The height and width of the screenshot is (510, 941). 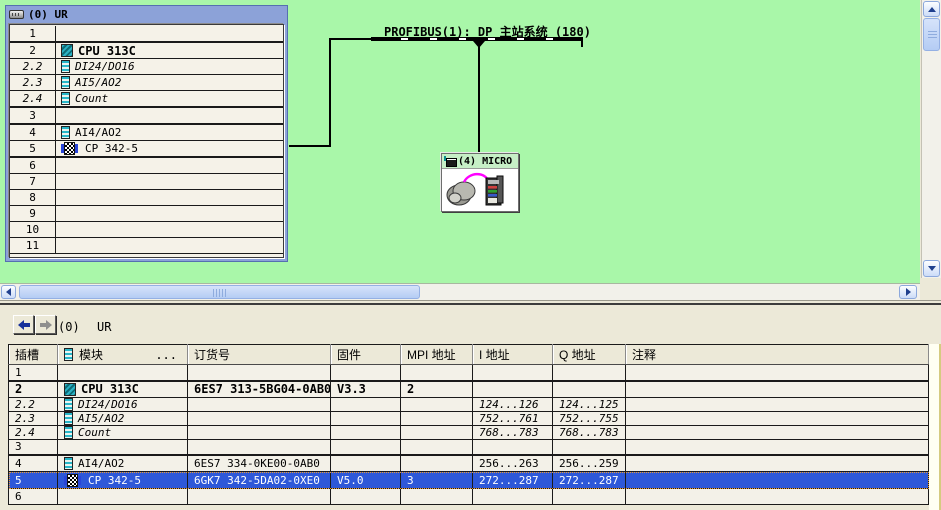 What do you see at coordinates (169, 132) in the screenshot?
I see `rack-module-cell: AI4/AO2` at bounding box center [169, 132].